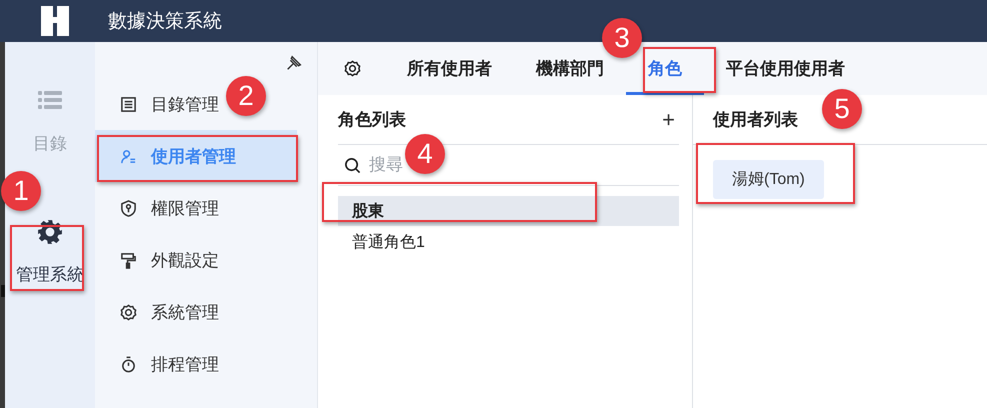 Image resolution: width=987 pixels, height=408 pixels. What do you see at coordinates (842, 109) in the screenshot?
I see `step-number: 5` at bounding box center [842, 109].